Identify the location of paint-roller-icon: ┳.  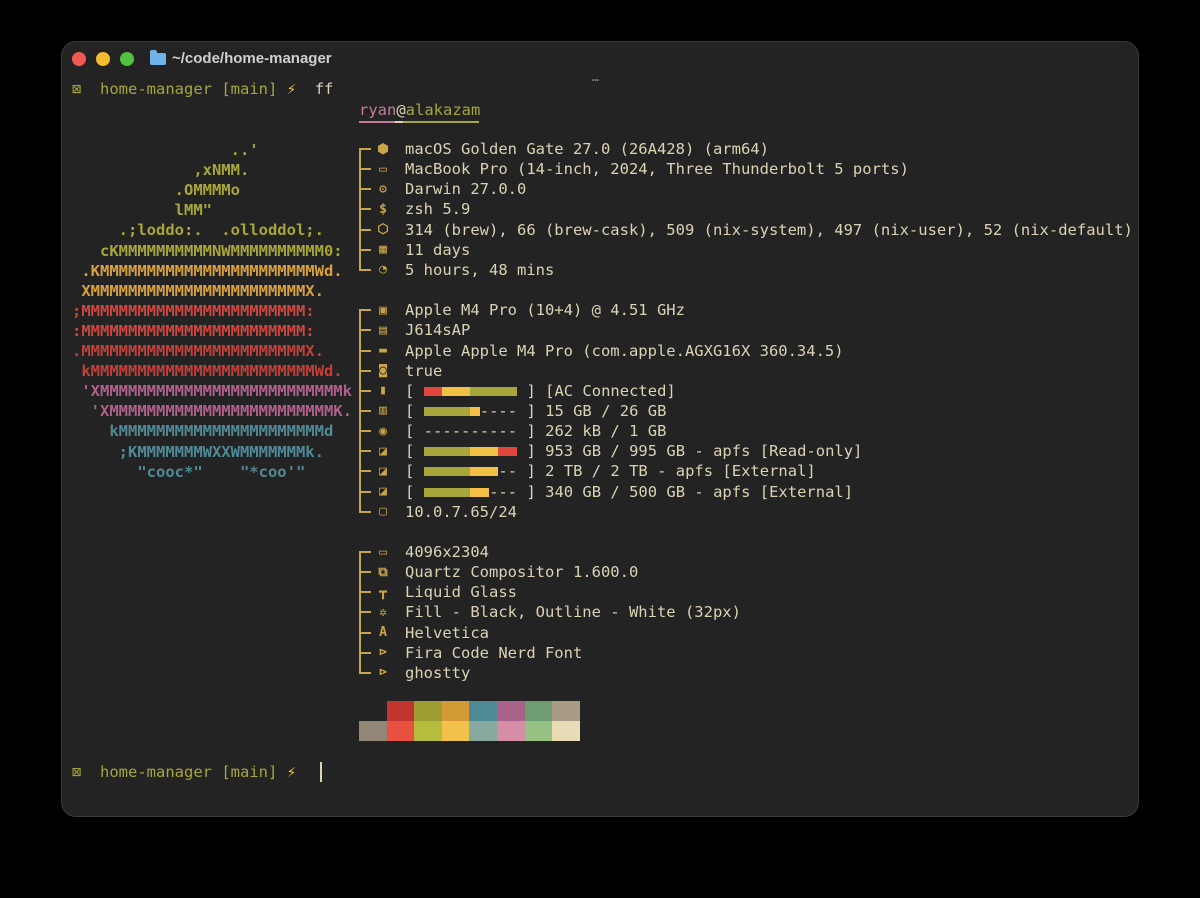
(383, 592).